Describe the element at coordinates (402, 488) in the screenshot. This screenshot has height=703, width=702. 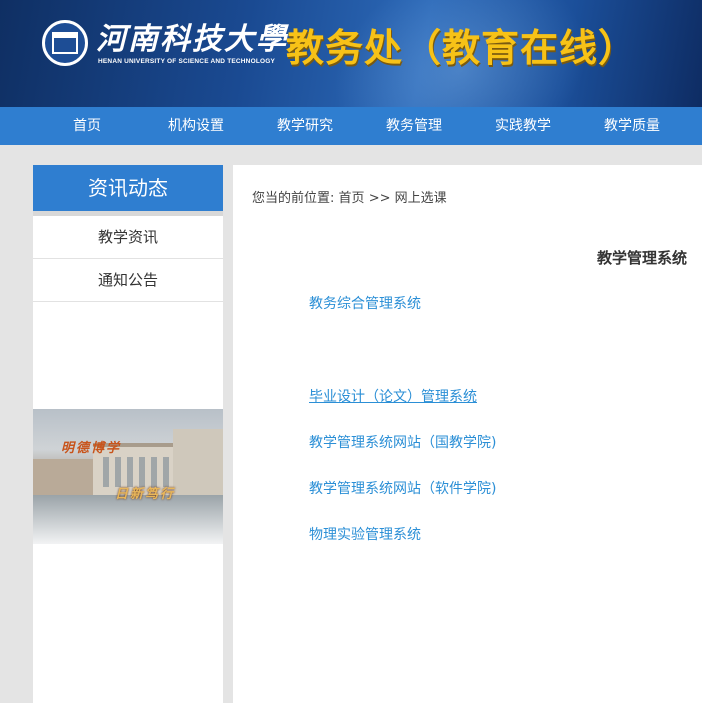
I see `link-software-college-system: 教学管理系统网站（软件学院)` at that location.